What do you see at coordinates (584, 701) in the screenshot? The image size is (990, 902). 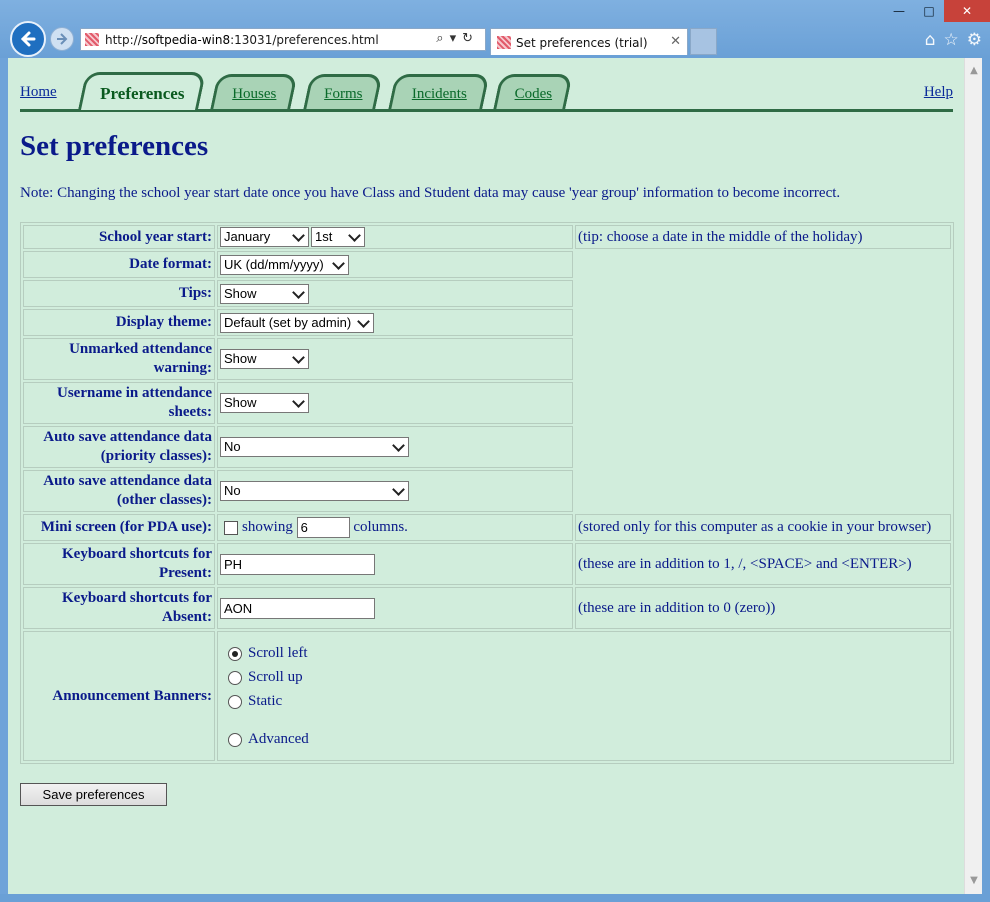 I see `banner-option-static: Static` at bounding box center [584, 701].